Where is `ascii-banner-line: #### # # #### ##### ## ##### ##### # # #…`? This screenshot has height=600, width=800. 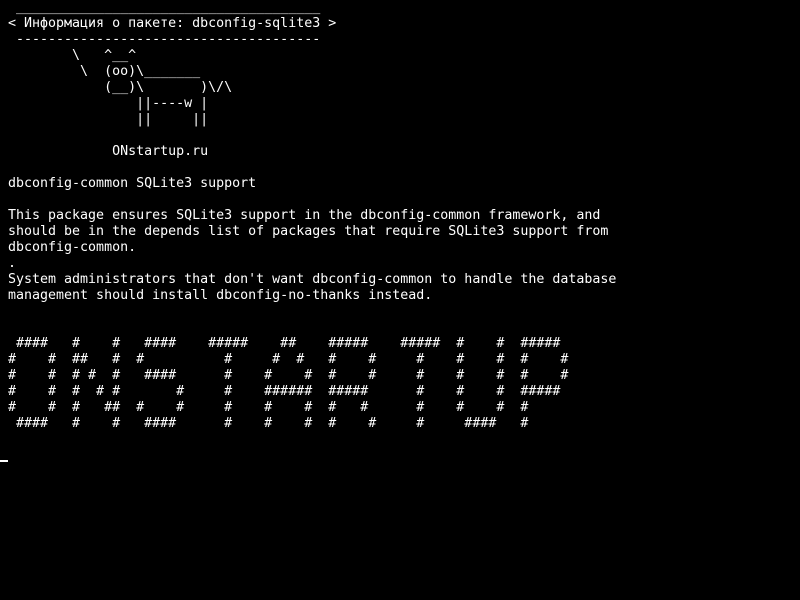 ascii-banner-line: #### # # #### ##### ## ##### ##### # # #… is located at coordinates (284, 343).